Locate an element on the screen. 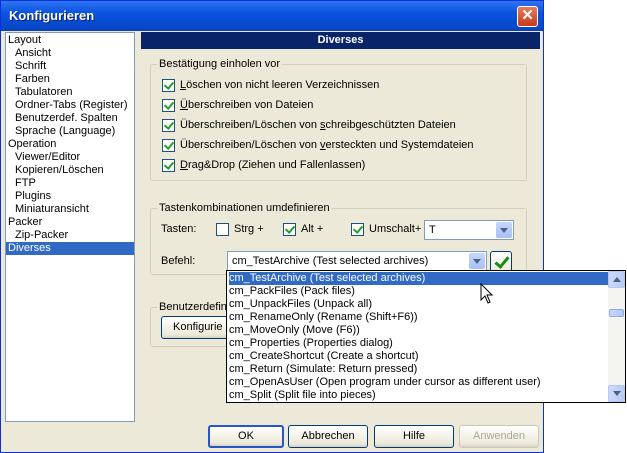  tree-item: FTP is located at coordinates (25, 183).